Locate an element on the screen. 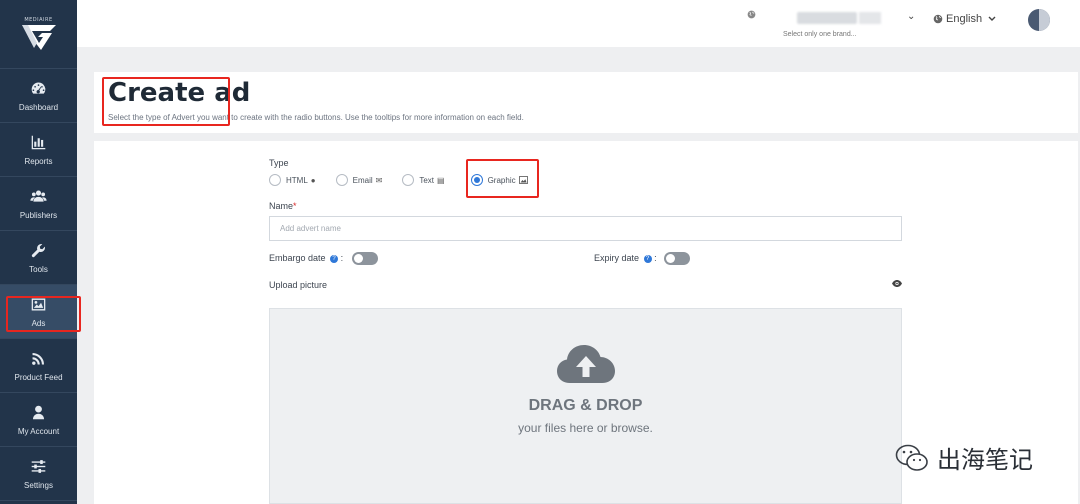 The width and height of the screenshot is (1080, 504). sidebar-item-label: Settings is located at coordinates (38, 485).